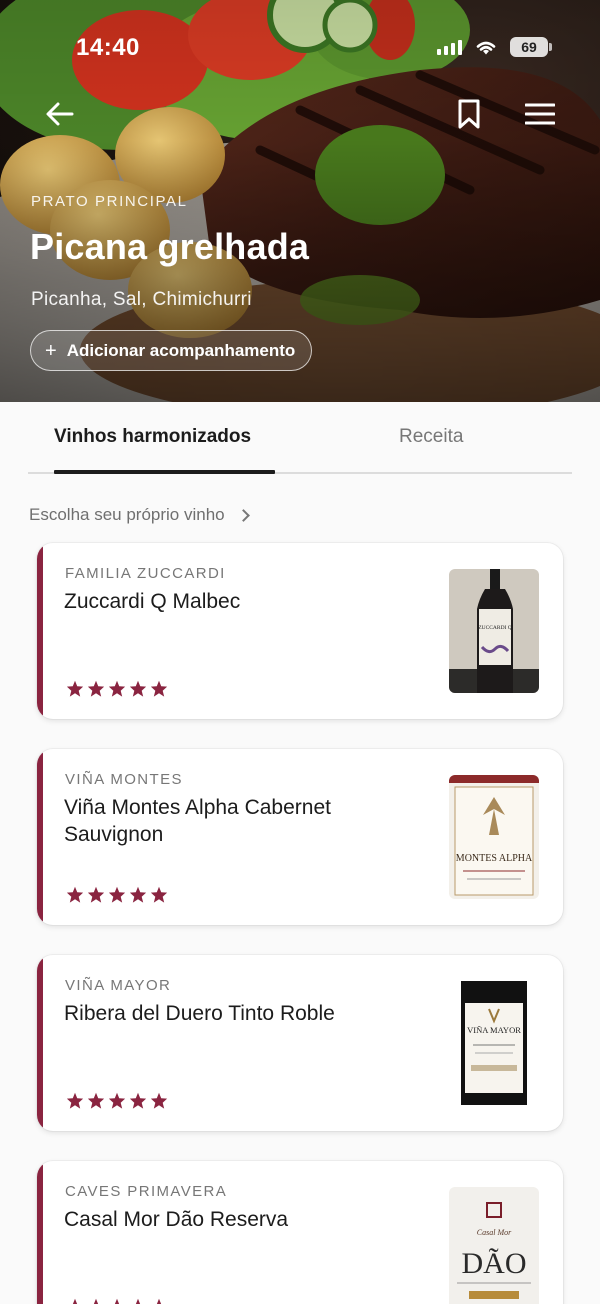 The width and height of the screenshot is (600, 1304). What do you see at coordinates (118, 985) in the screenshot?
I see `wine-producer: VIÑA MAYOR` at bounding box center [118, 985].